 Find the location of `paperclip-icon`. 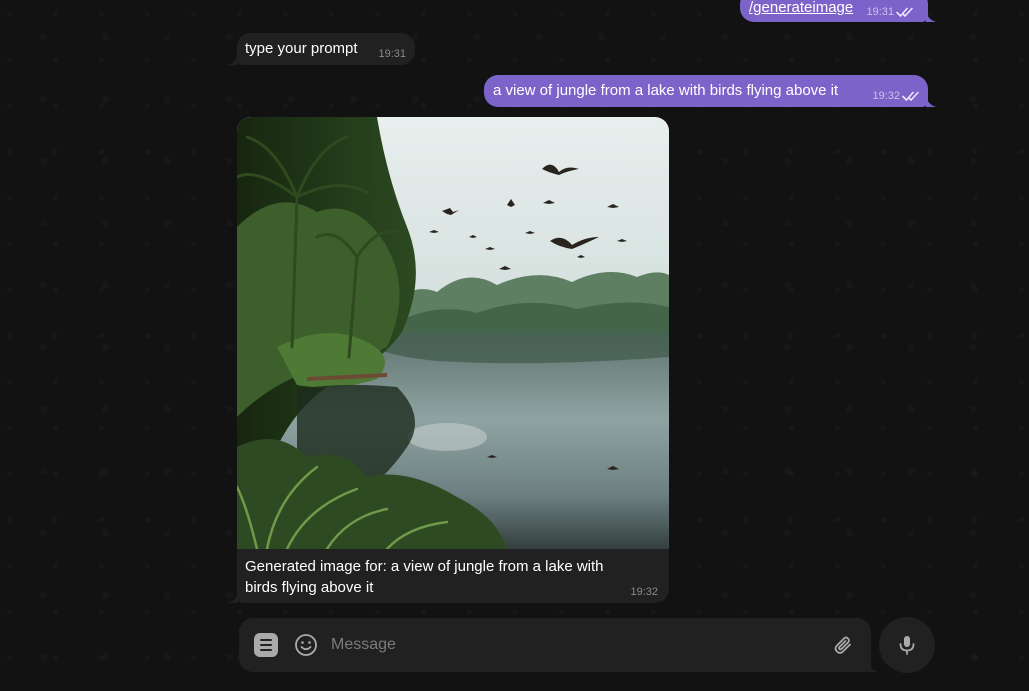

paperclip-icon is located at coordinates (843, 645).